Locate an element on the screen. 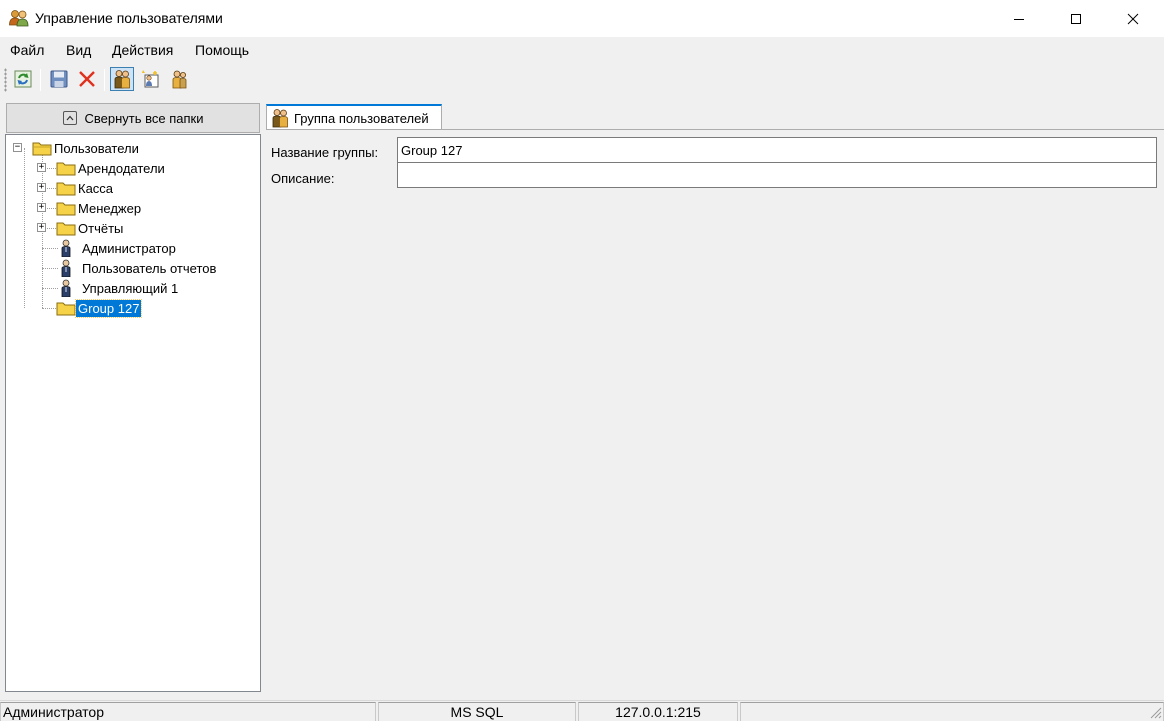 The height and width of the screenshot is (721, 1164). menu-file: Файл is located at coordinates (27, 50).